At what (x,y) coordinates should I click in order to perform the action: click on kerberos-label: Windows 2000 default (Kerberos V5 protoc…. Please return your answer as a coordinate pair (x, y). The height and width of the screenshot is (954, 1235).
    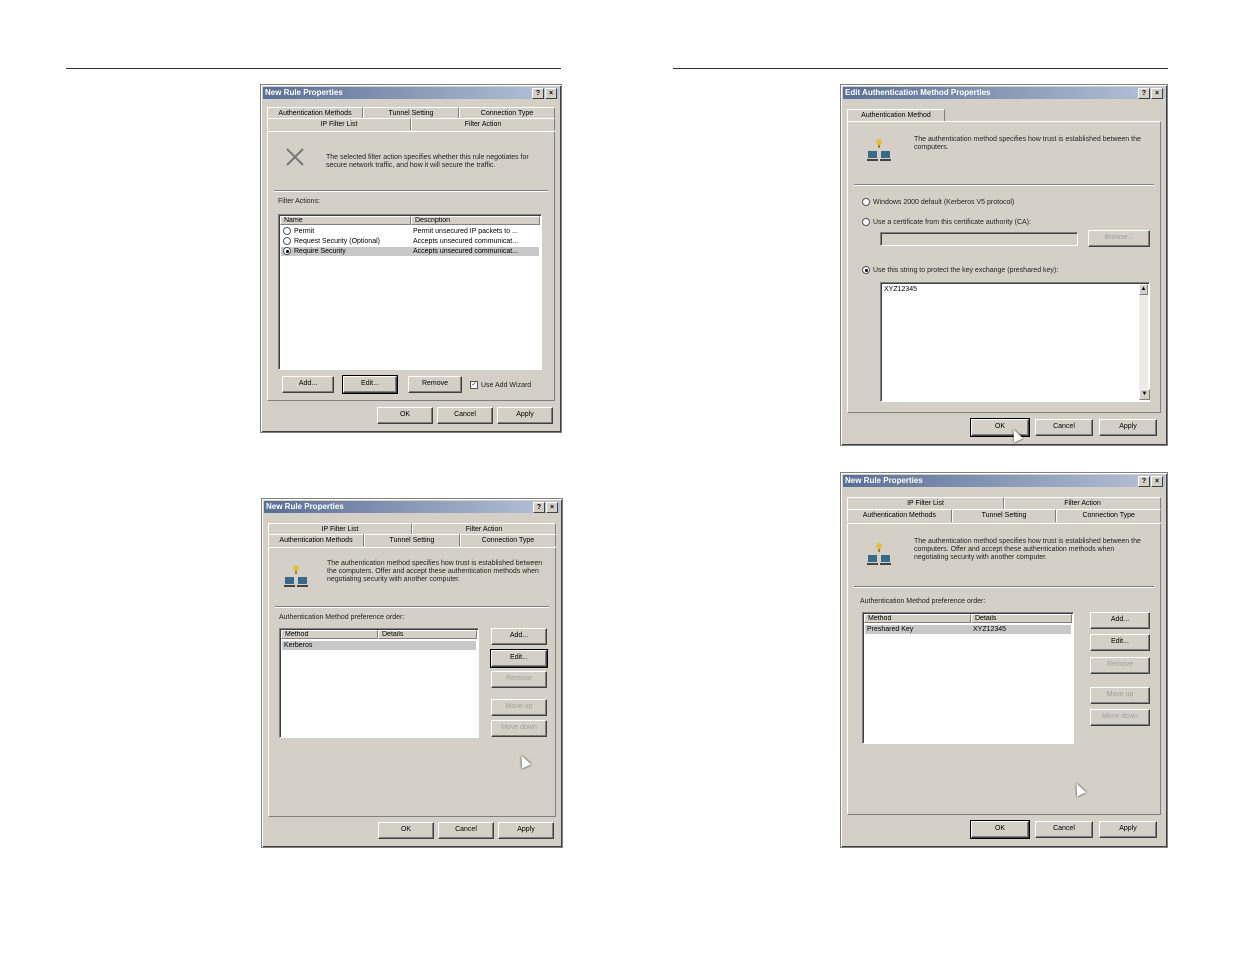
    Looking at the image, I should click on (944, 202).